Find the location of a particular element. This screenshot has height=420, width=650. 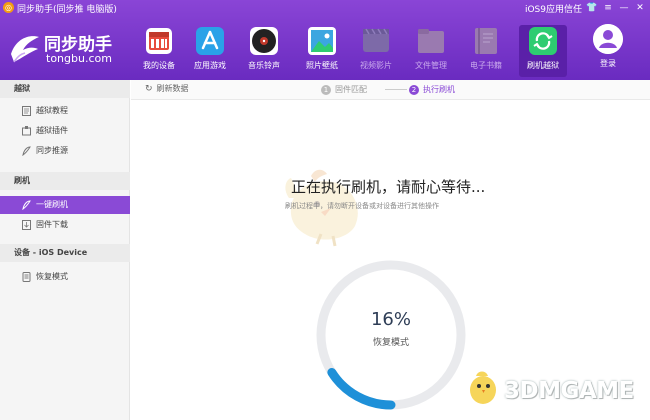

title-bar-controls: iOS9应用信任 👕 ≡ — ✕ is located at coordinates (583, 8).